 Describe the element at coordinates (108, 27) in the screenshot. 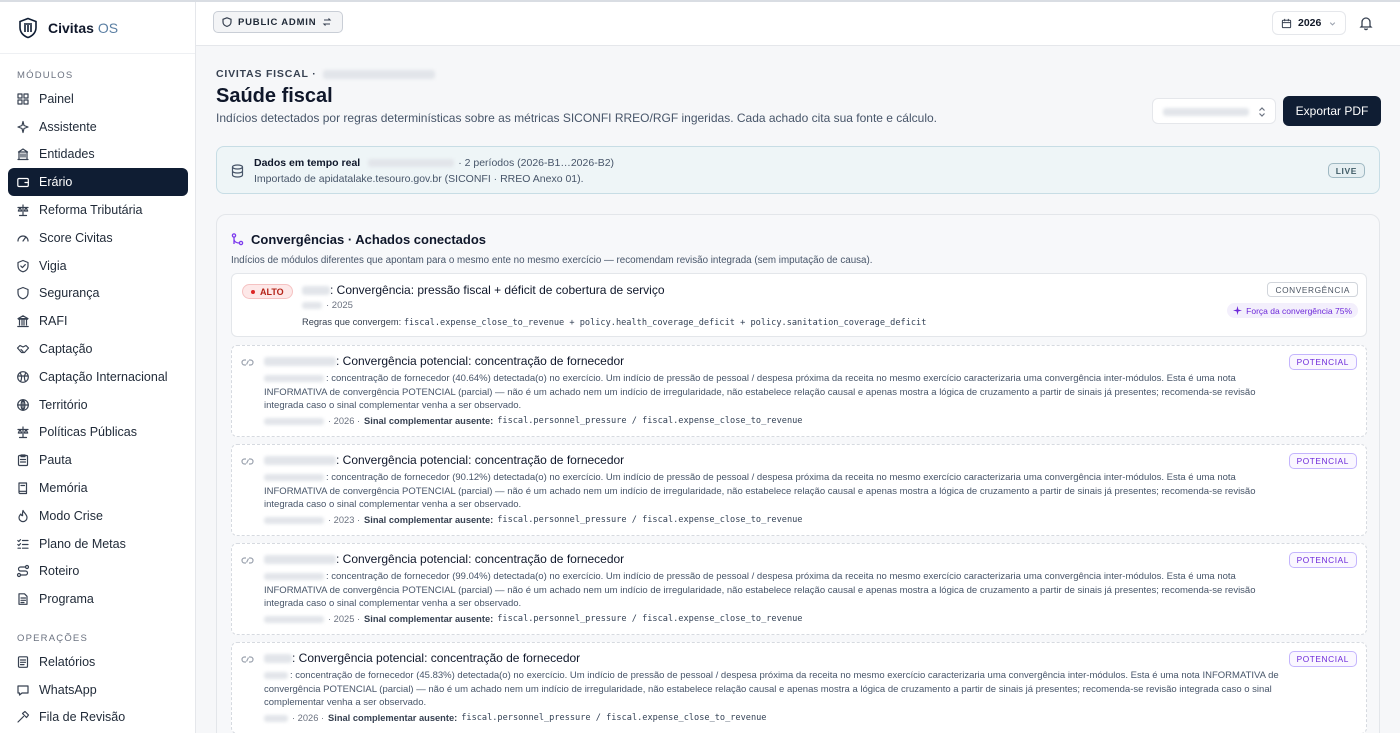

I see `brand-suffix: OS` at that location.